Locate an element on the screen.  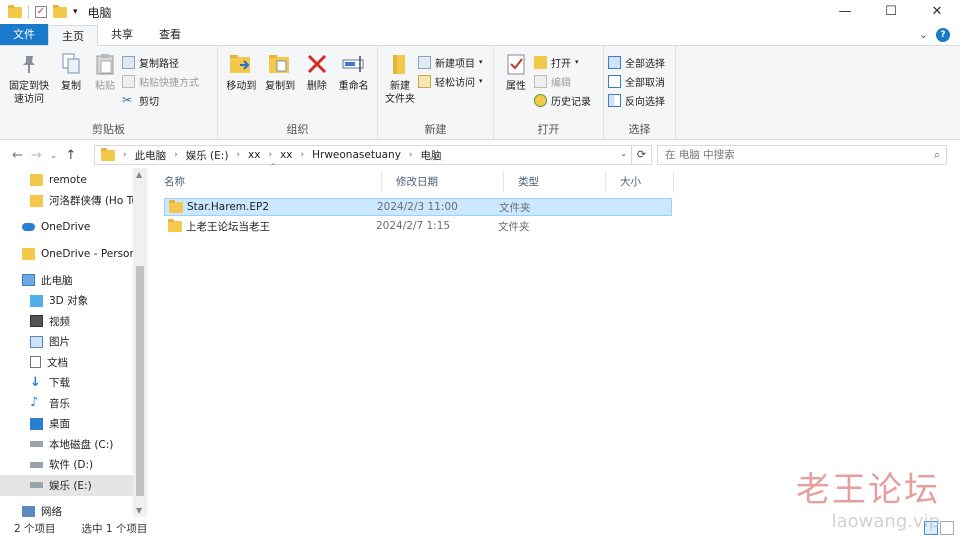
invert-selection-button: 反向选择 is located at coordinates (636, 100).